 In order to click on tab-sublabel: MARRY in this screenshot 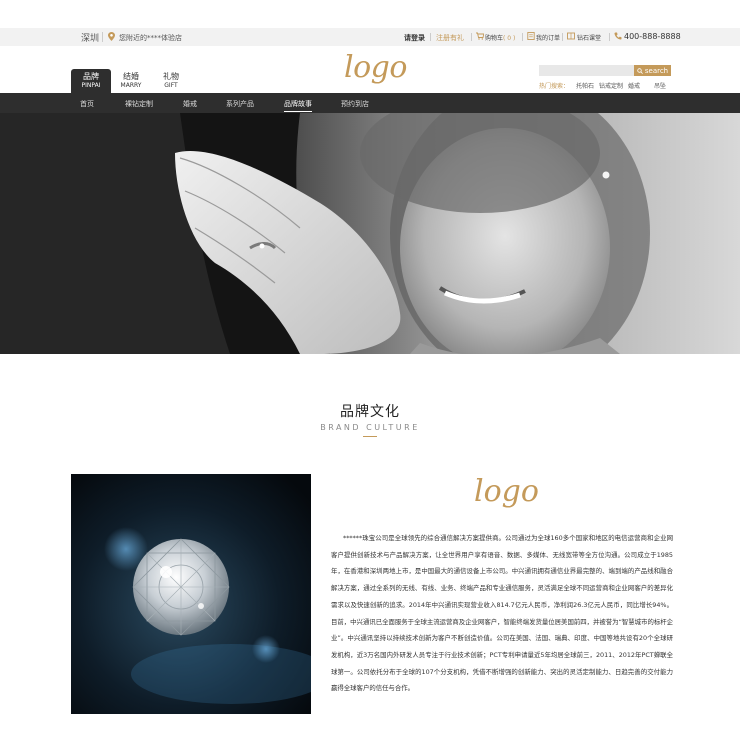, I will do `click(131, 85)`.